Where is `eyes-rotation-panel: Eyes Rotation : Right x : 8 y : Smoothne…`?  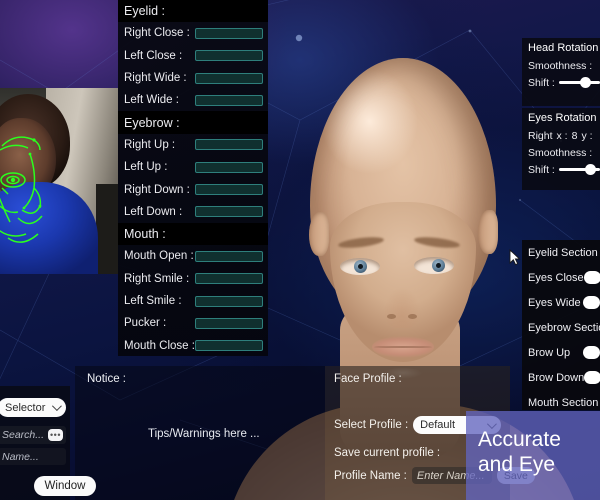
eyes-rotation-panel: Eyes Rotation : Right x : 8 y : Smoothne… is located at coordinates (561, 149).